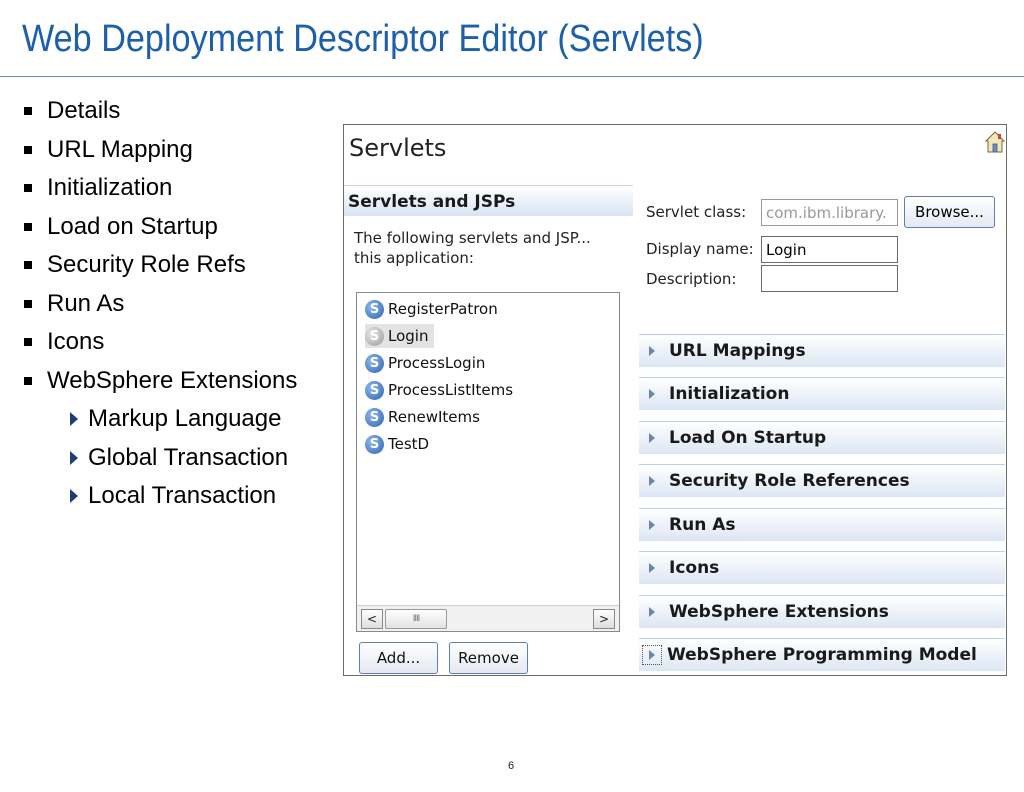 The height and width of the screenshot is (792, 1024). I want to click on bullet-text: Initialization, so click(110, 187).